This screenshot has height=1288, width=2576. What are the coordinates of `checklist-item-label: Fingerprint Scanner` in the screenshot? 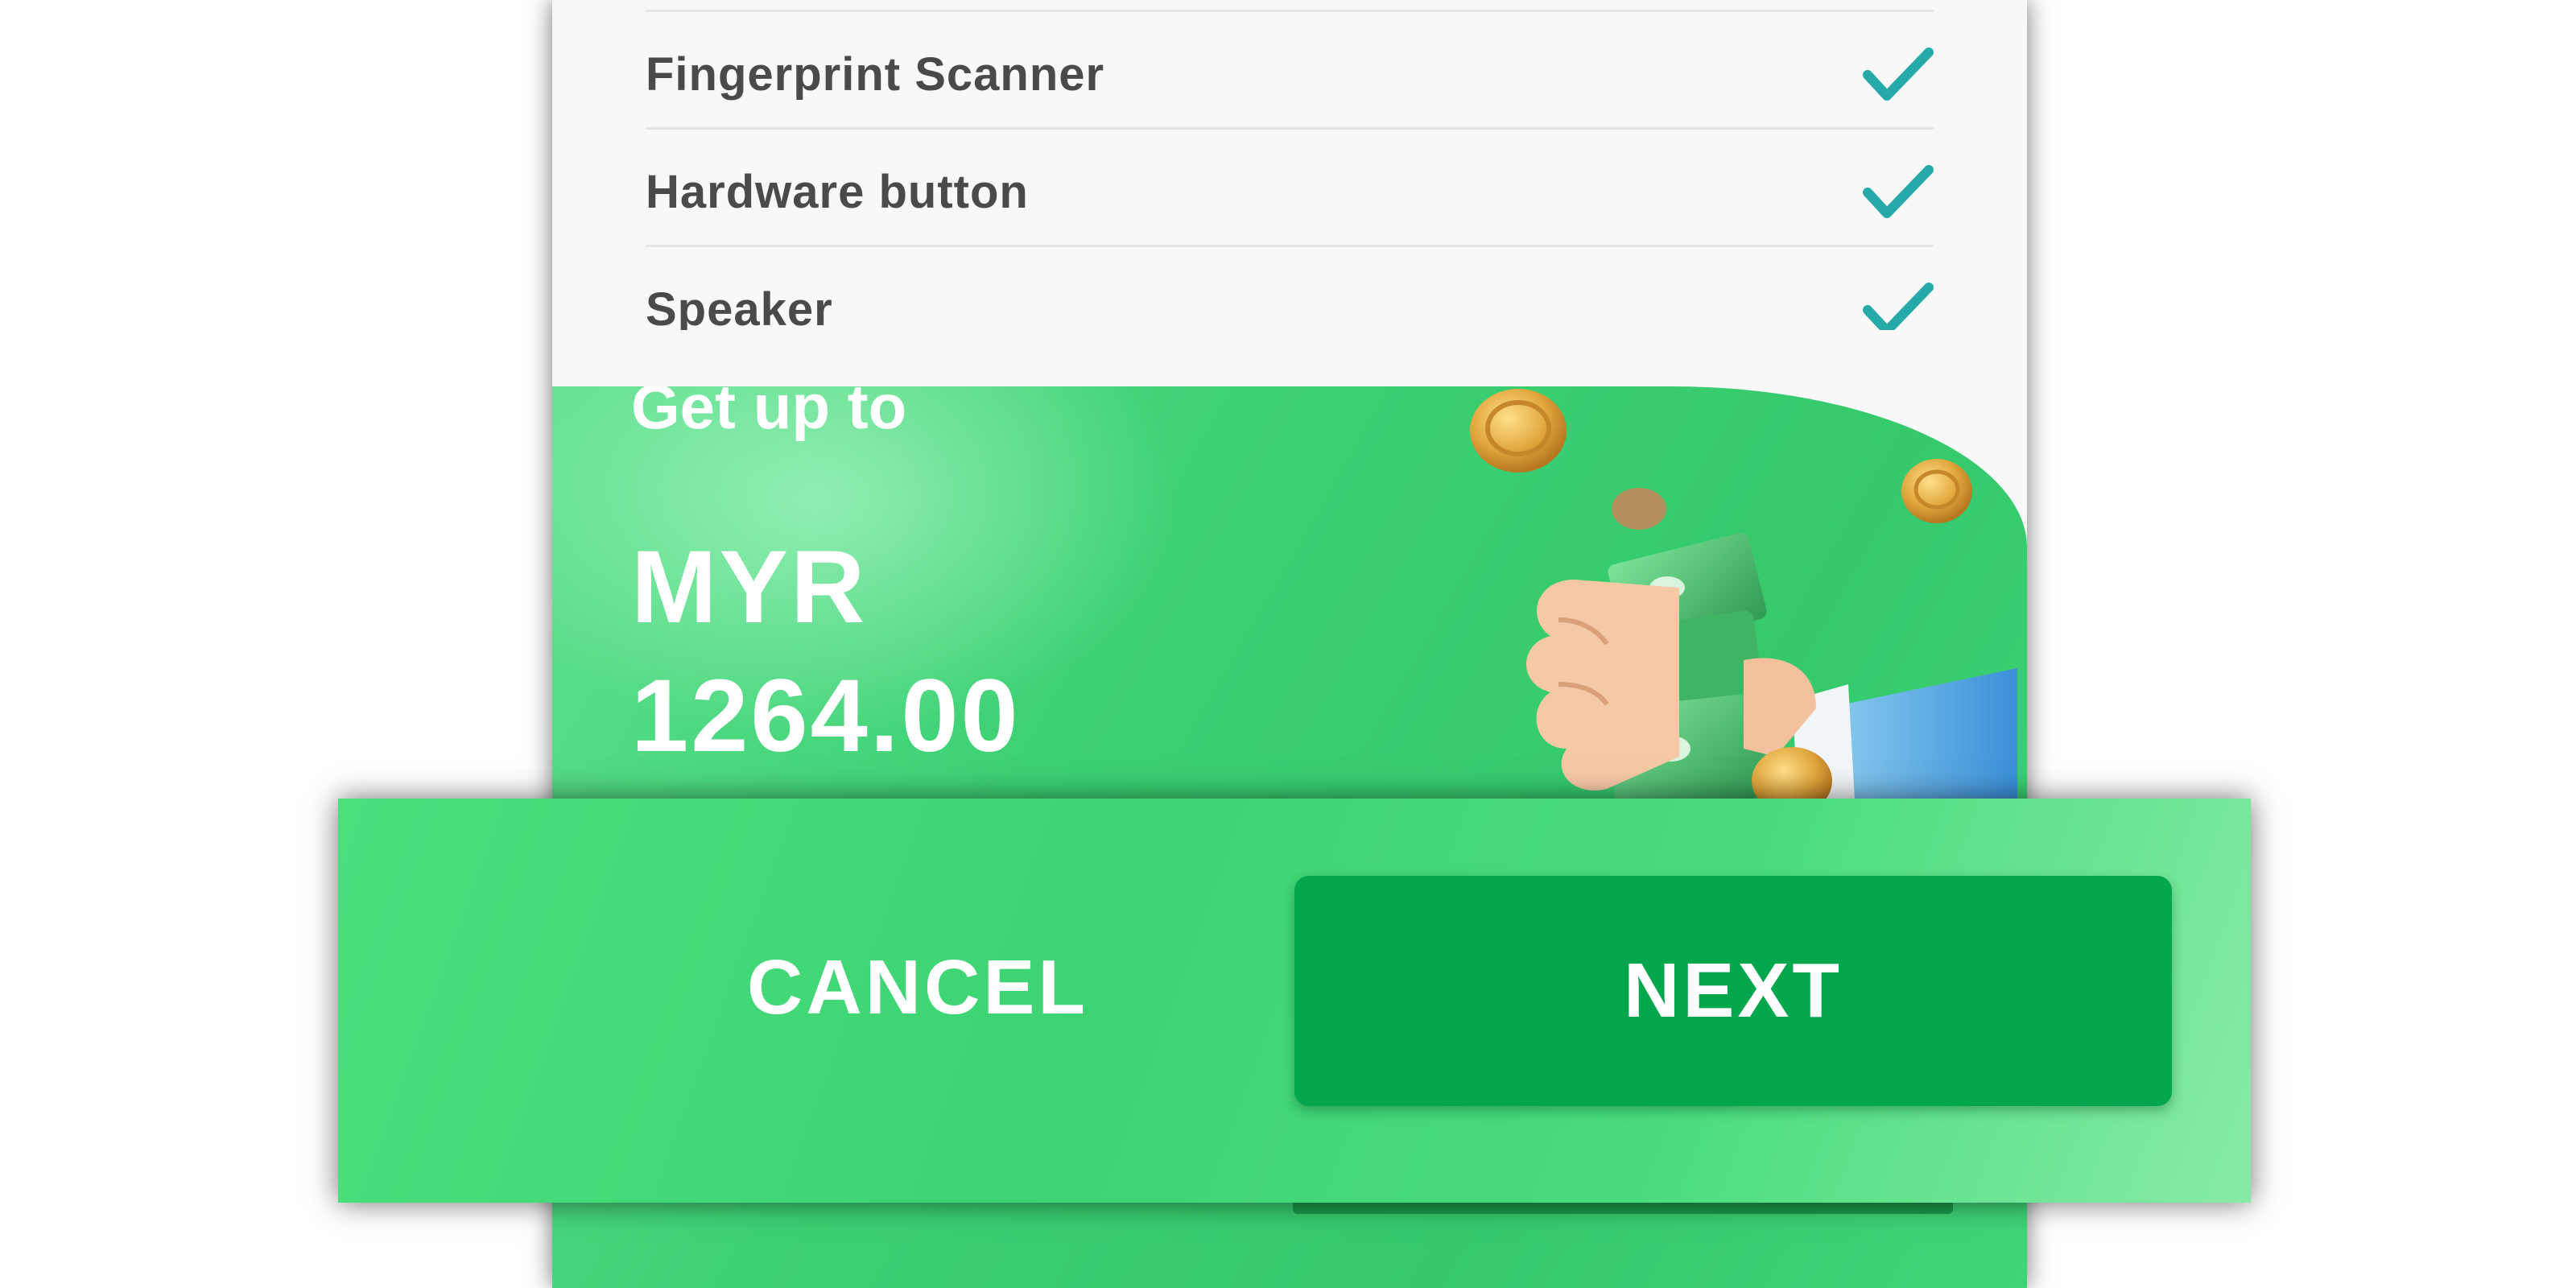 It's located at (875, 74).